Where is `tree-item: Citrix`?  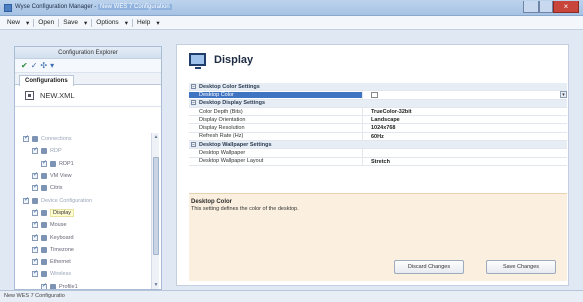 tree-item: Citrix is located at coordinates (82, 188).